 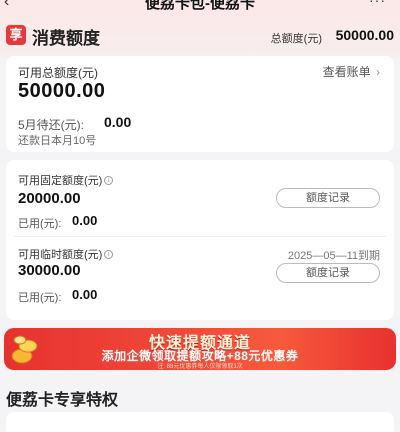 What do you see at coordinates (60, 255) in the screenshot?
I see `temp-limit-label-text: 可用临时额度(元)` at bounding box center [60, 255].